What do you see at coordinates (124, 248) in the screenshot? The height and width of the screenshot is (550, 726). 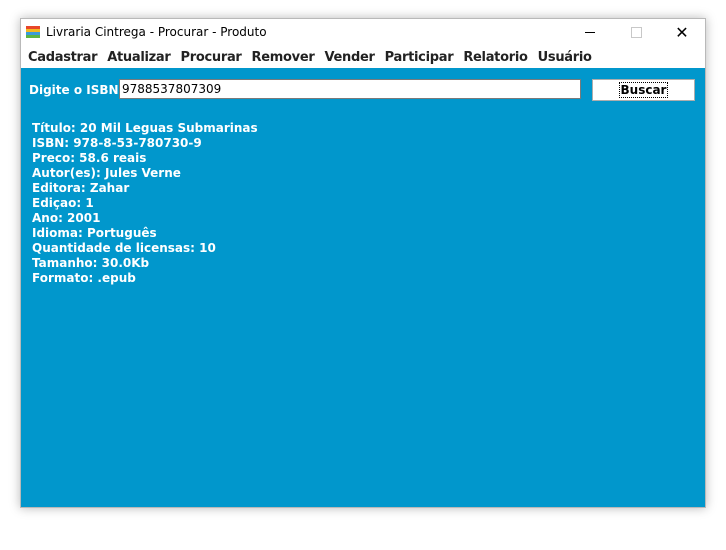 I see `detail-license-count: Quantidade de licensas: 10` at bounding box center [124, 248].